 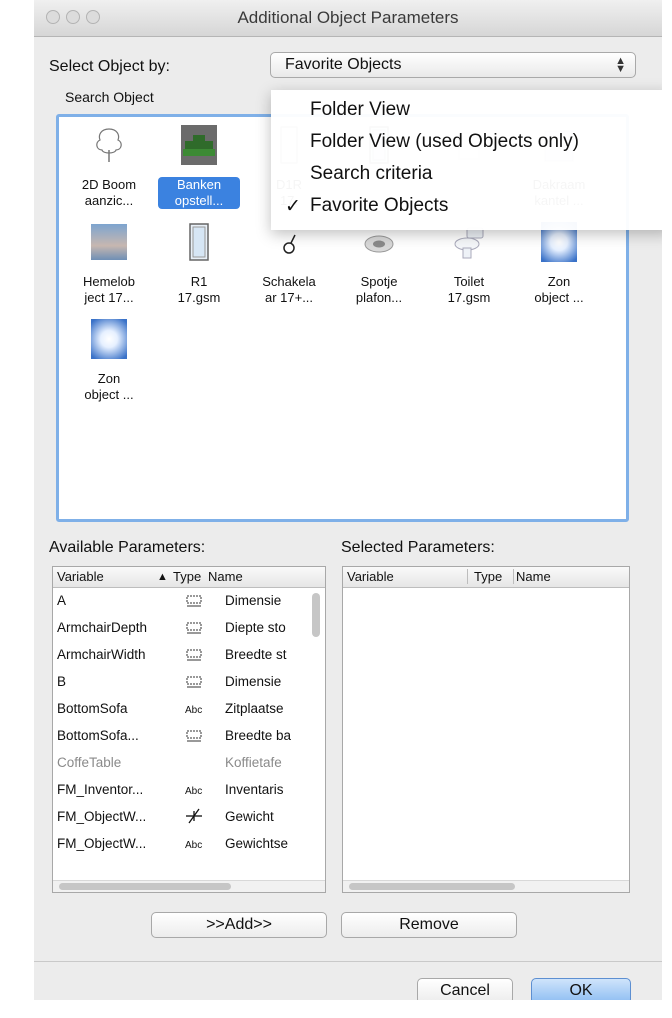 I want to click on table-row: BottomSofa... Breedte ba, so click(x=189, y=736).